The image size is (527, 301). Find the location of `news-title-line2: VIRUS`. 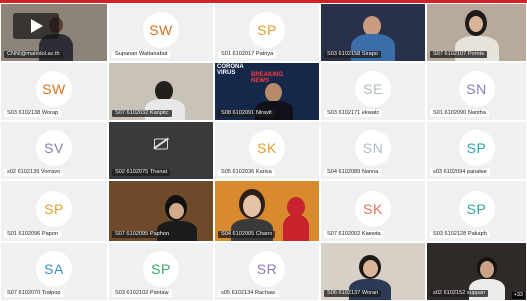

news-title-line2: VIRUS is located at coordinates (226, 73).